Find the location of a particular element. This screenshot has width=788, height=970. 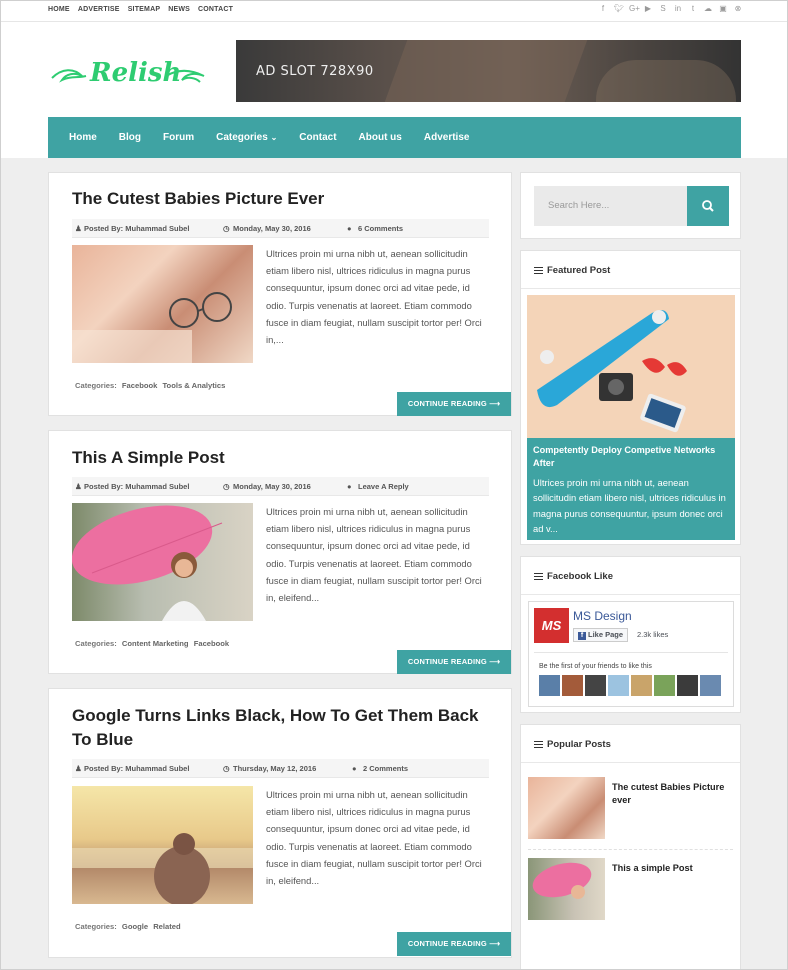

logo-text: Relish is located at coordinates (136, 73).